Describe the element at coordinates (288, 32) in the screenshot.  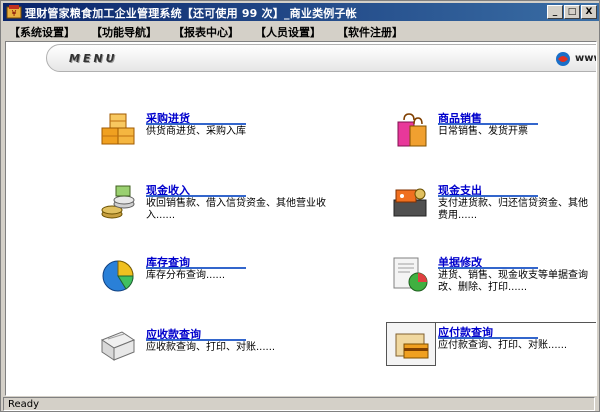
I see `menu-personnel-settings: 【人员设置】` at that location.